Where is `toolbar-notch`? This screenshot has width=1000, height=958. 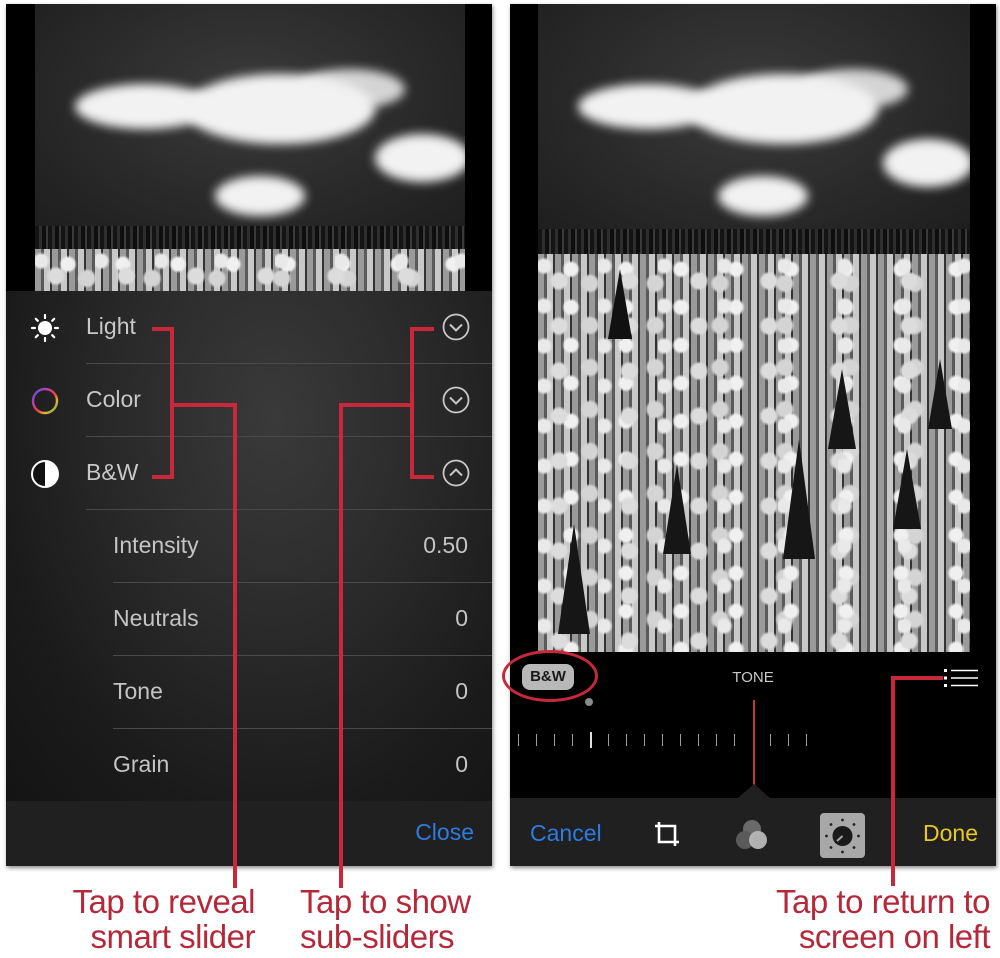 toolbar-notch is located at coordinates (754, 791).